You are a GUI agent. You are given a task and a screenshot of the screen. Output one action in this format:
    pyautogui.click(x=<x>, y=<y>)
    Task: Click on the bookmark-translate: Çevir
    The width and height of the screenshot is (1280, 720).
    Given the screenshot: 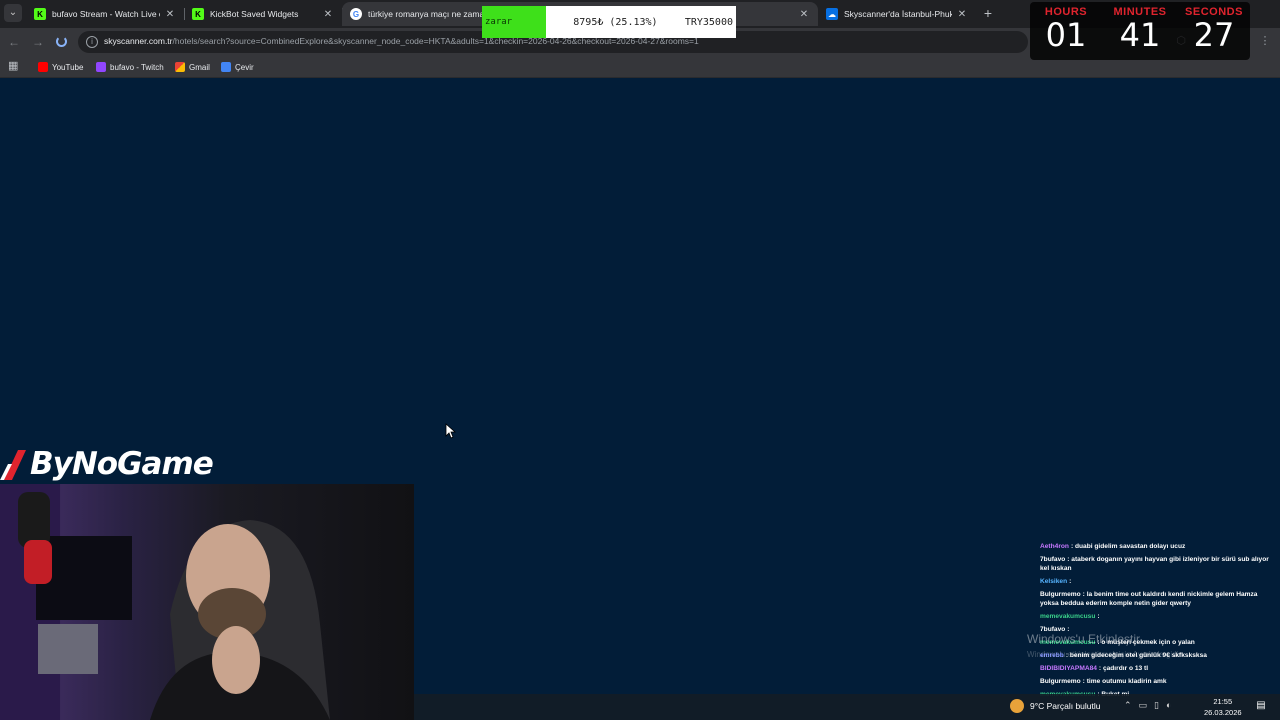 What is the action you would take?
    pyautogui.click(x=237, y=67)
    